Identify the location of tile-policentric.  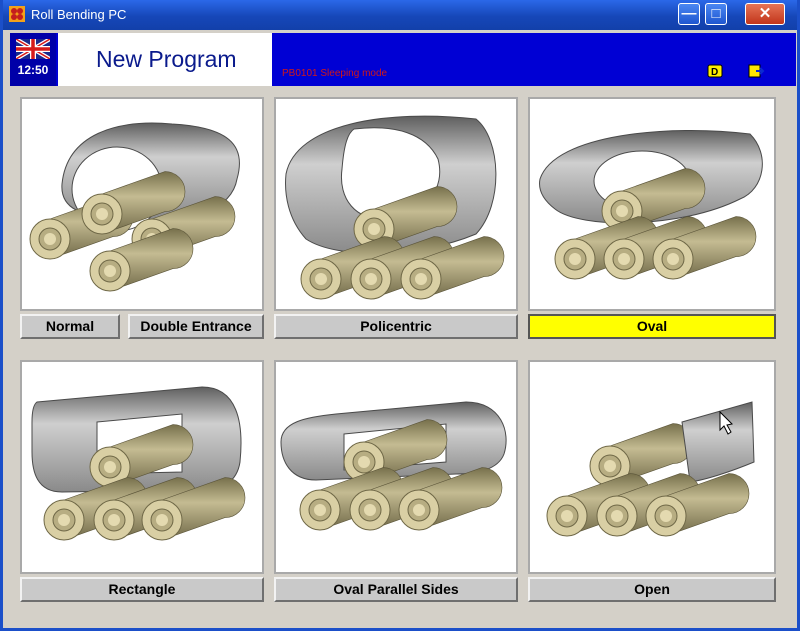
(396, 204).